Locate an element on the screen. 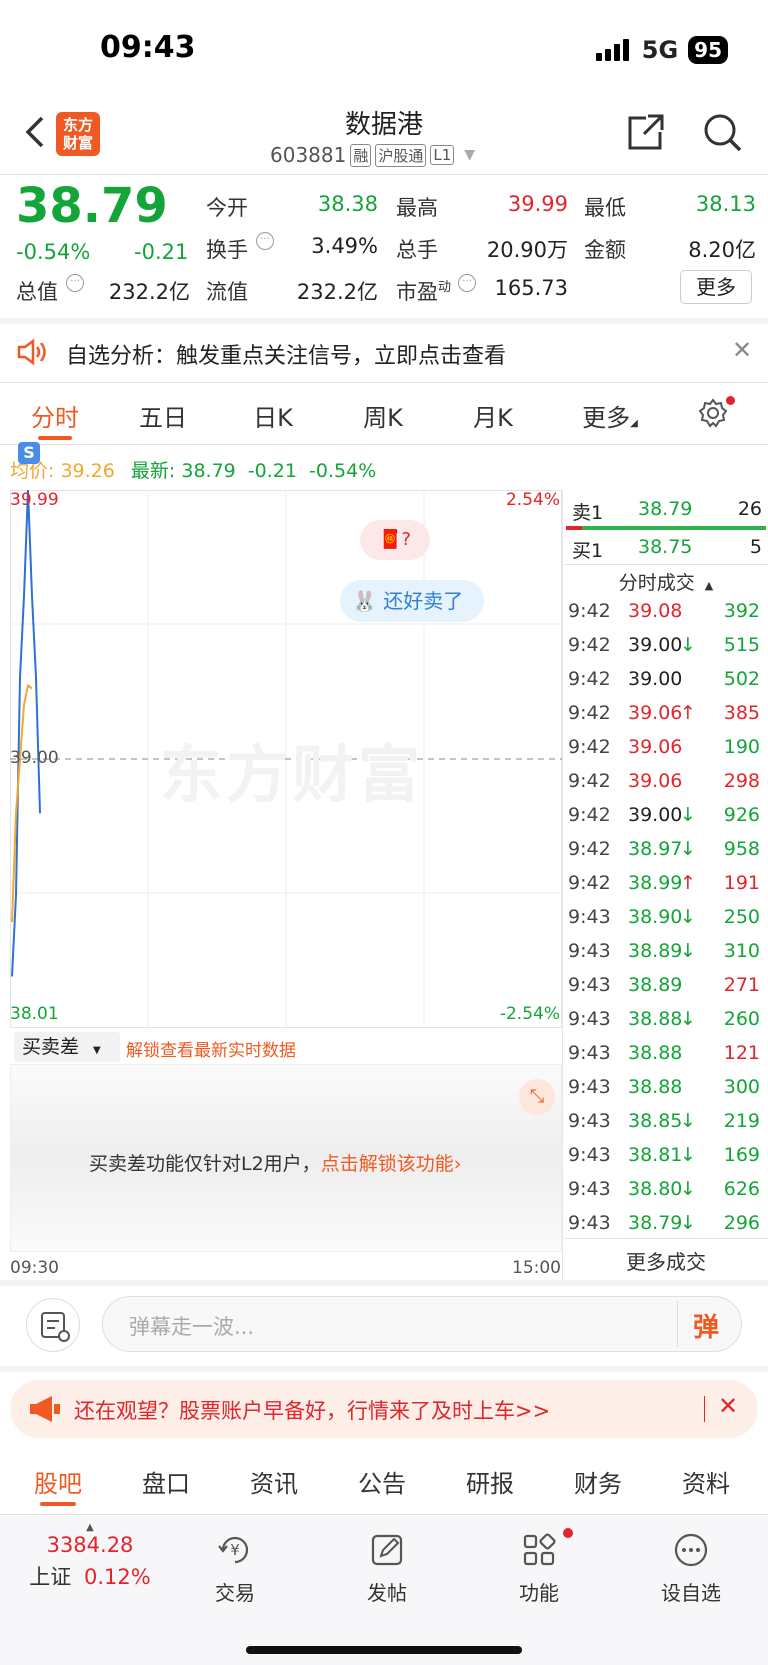 The height and width of the screenshot is (1665, 768). tab-intraday: 分时 is located at coordinates (55, 415).